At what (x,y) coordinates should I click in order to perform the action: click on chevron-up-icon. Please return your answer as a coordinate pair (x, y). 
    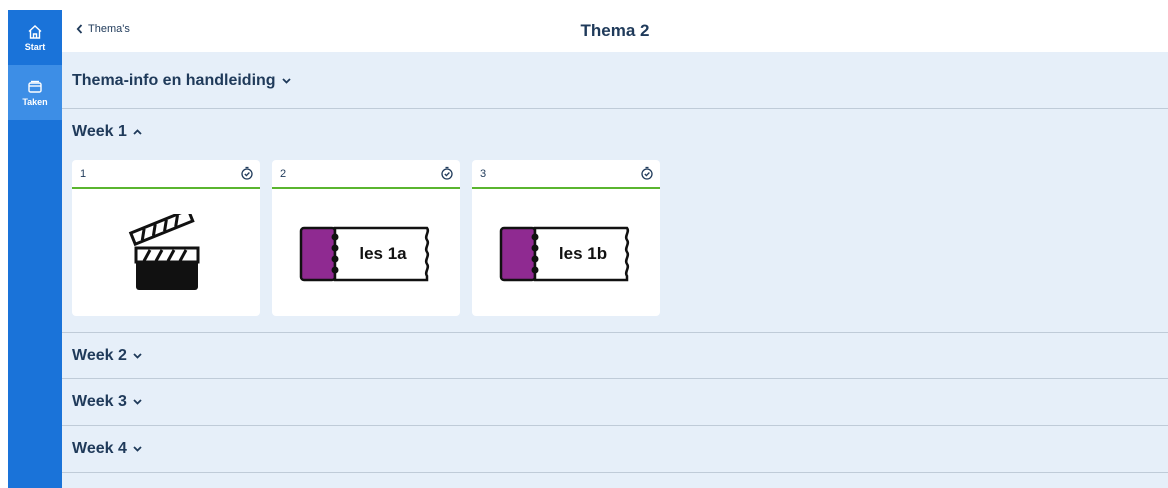
    Looking at the image, I should click on (137, 132).